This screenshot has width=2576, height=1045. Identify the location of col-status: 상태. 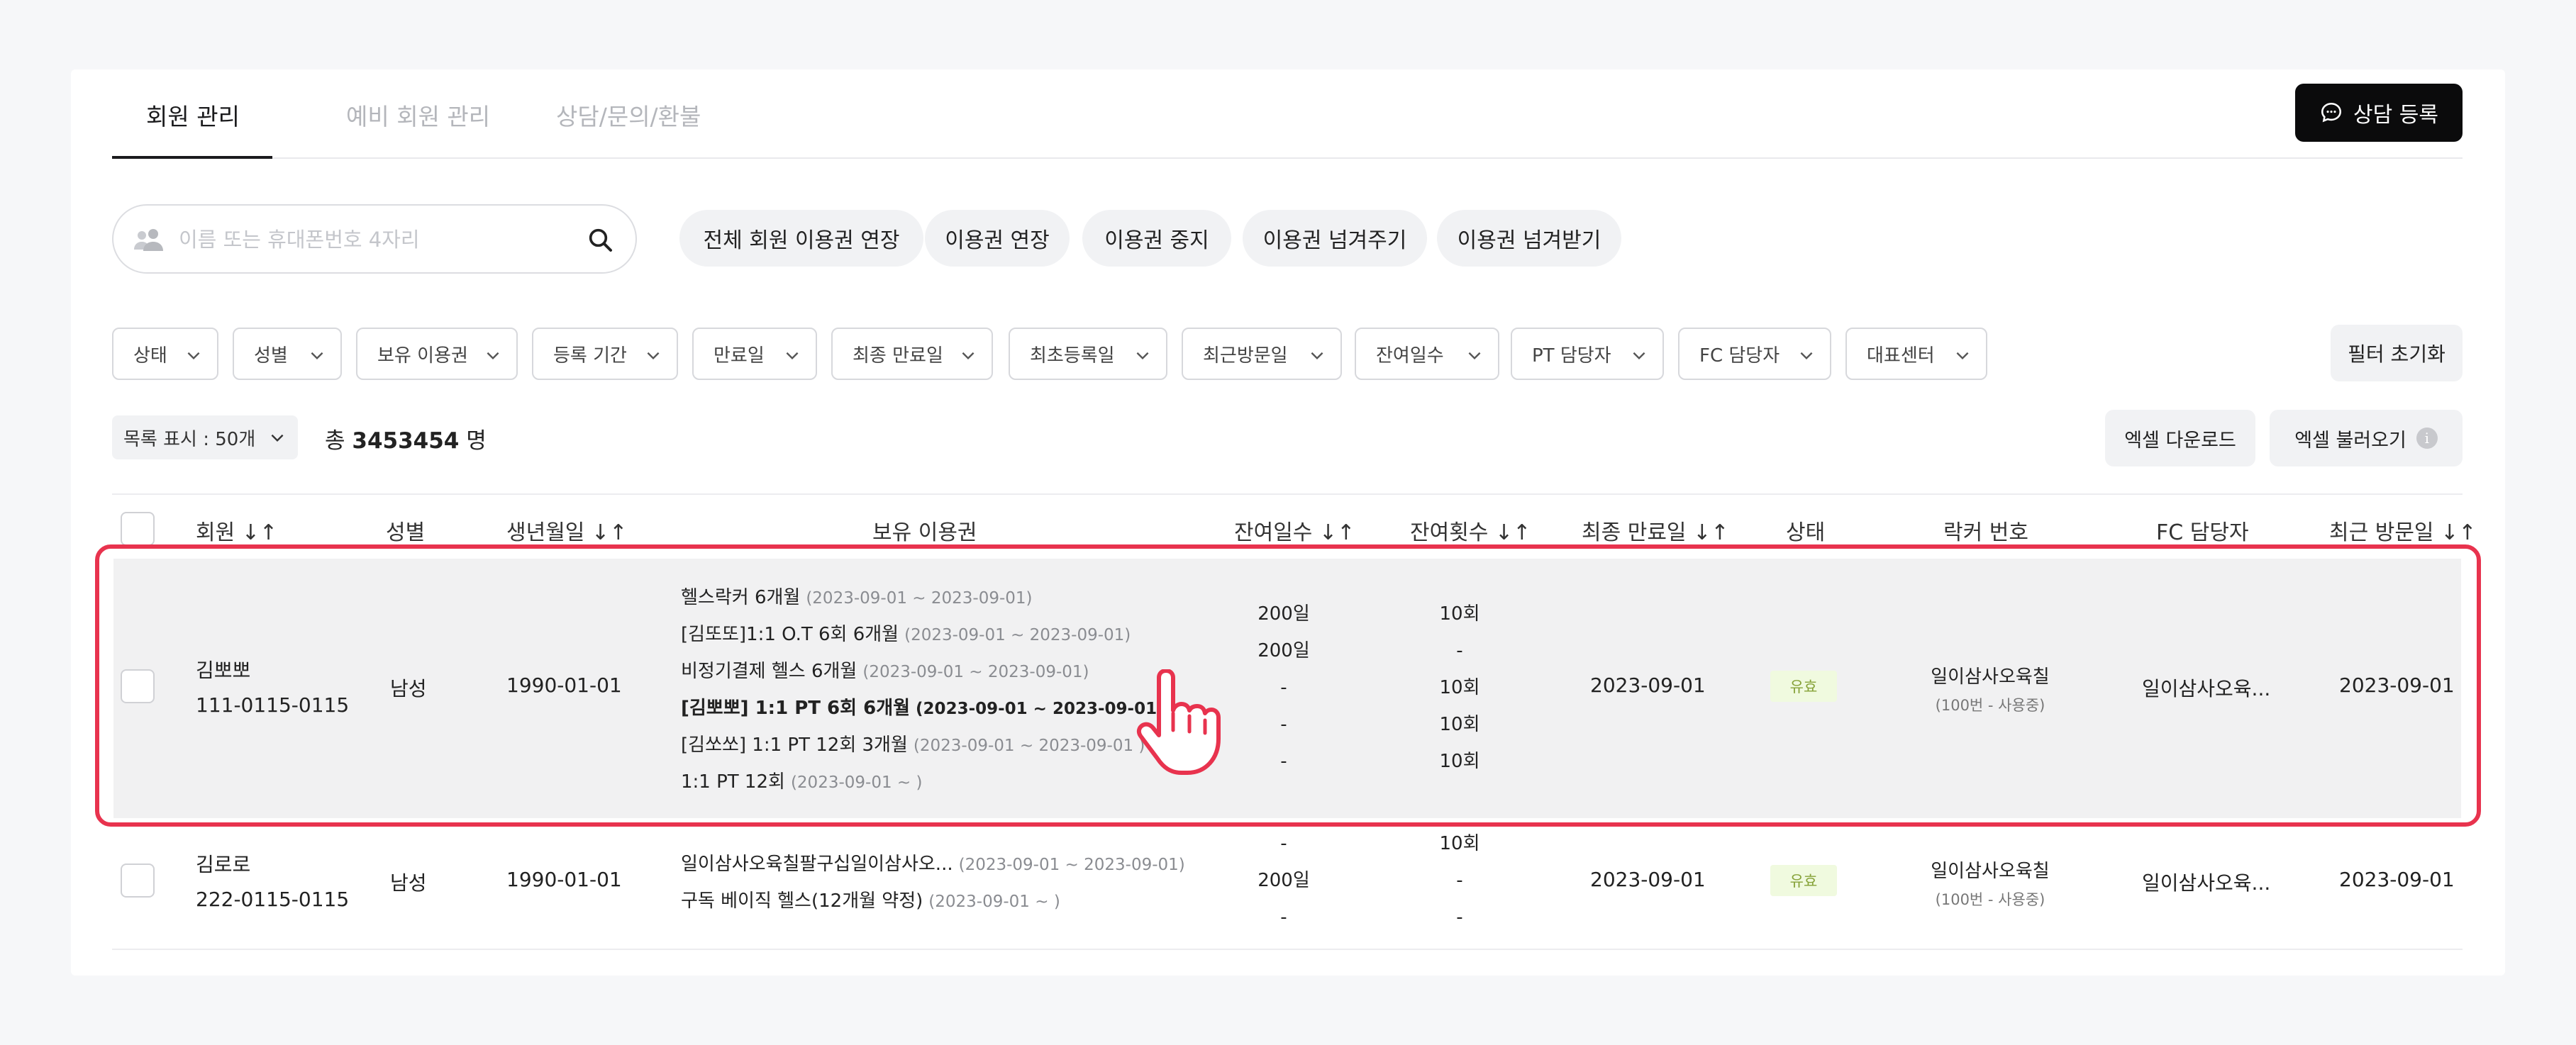
(1806, 532).